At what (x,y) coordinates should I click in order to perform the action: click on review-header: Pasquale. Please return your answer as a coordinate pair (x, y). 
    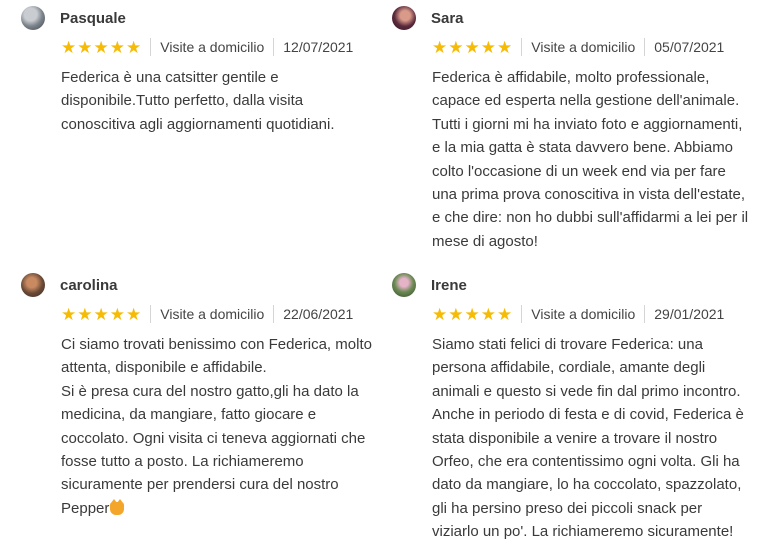
    Looking at the image, I should click on (201, 18).